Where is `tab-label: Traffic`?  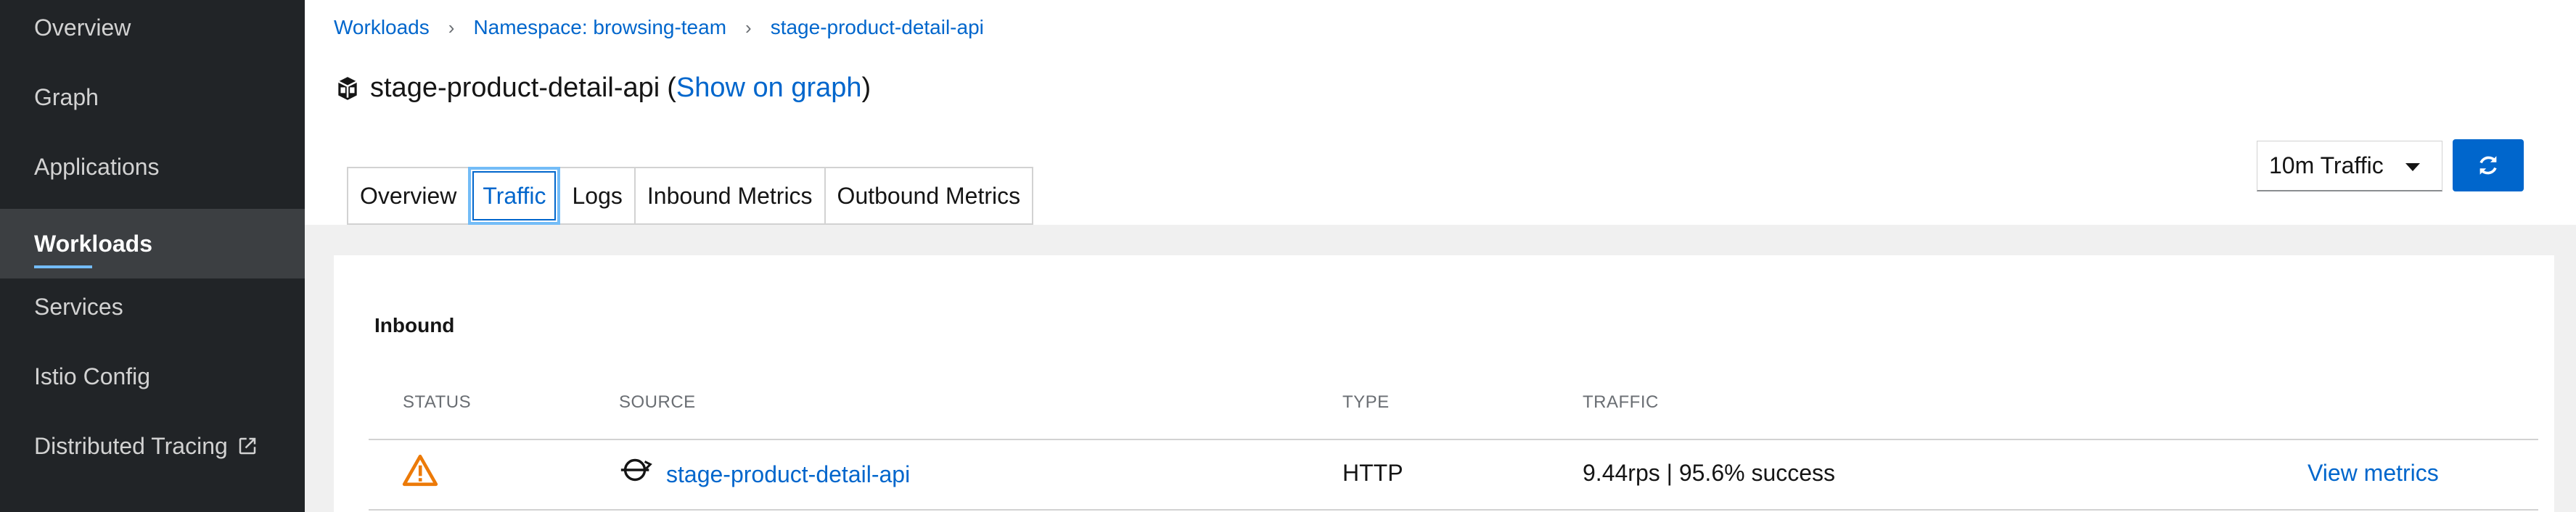
tab-label: Traffic is located at coordinates (514, 195).